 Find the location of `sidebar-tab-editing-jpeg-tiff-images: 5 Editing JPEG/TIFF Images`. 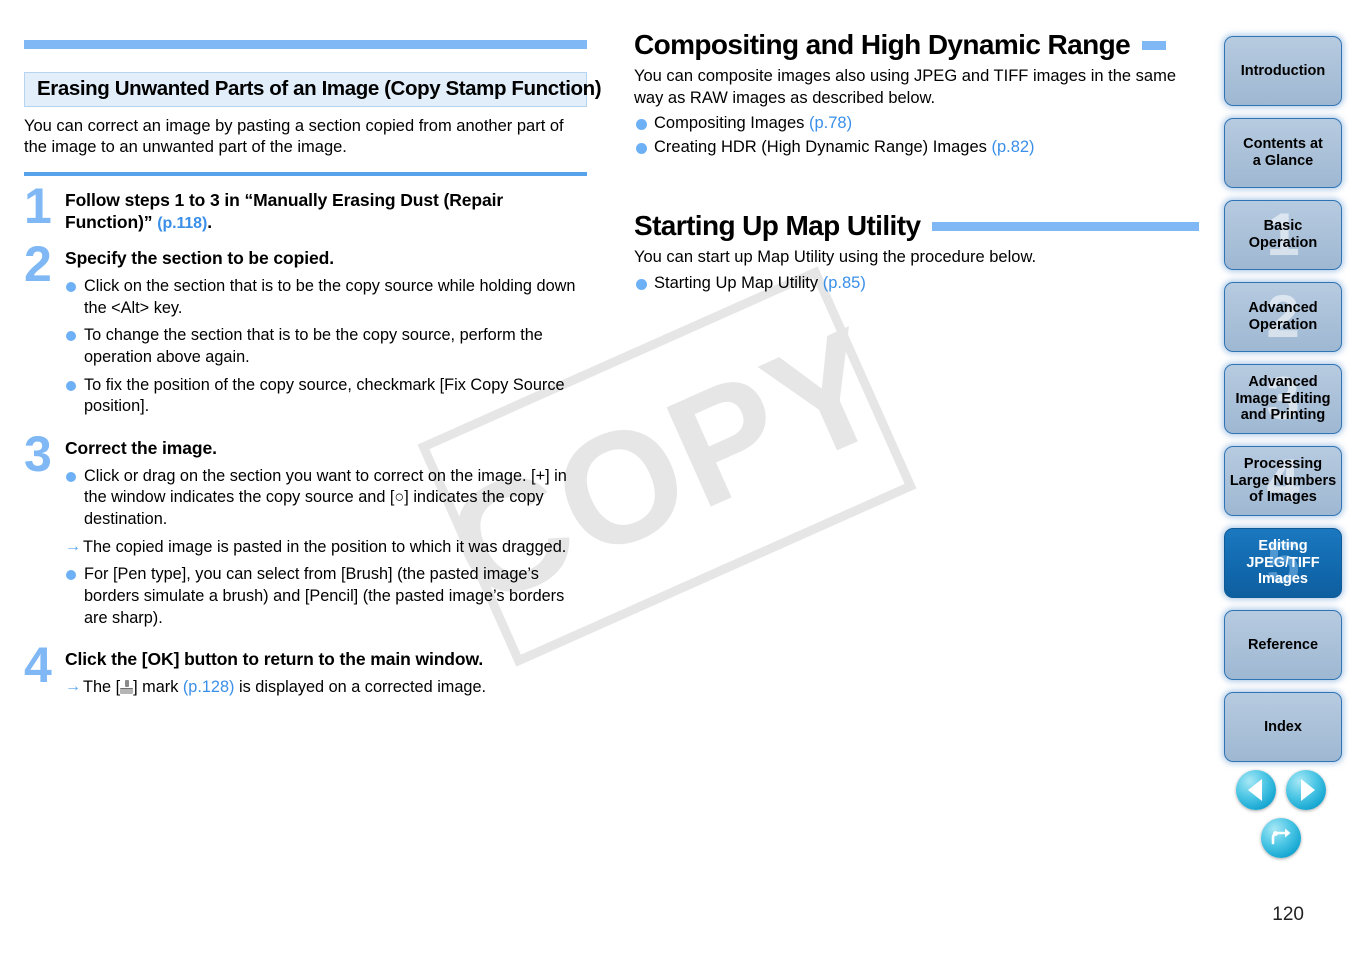

sidebar-tab-editing-jpeg-tiff-images: 5 Editing JPEG/TIFF Images is located at coordinates (1283, 563).